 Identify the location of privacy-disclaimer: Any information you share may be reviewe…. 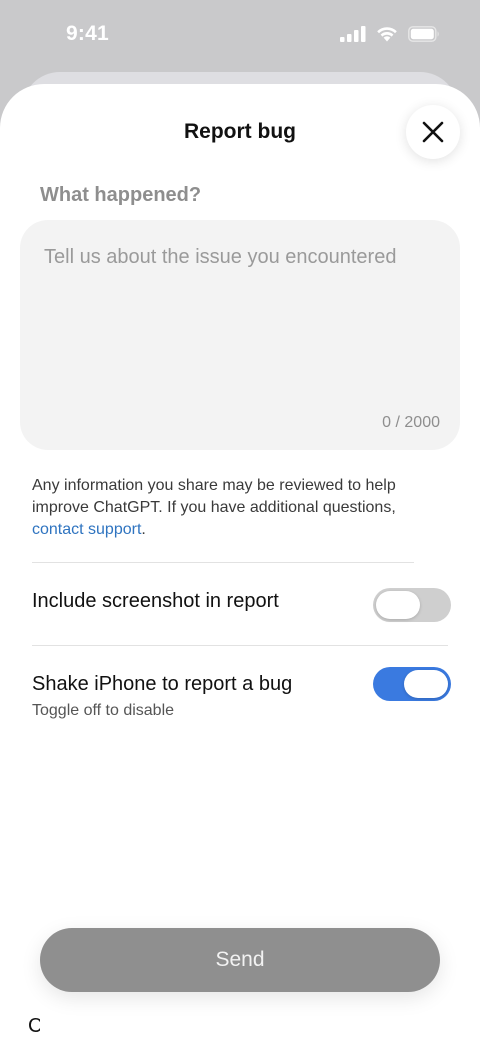
(232, 508).